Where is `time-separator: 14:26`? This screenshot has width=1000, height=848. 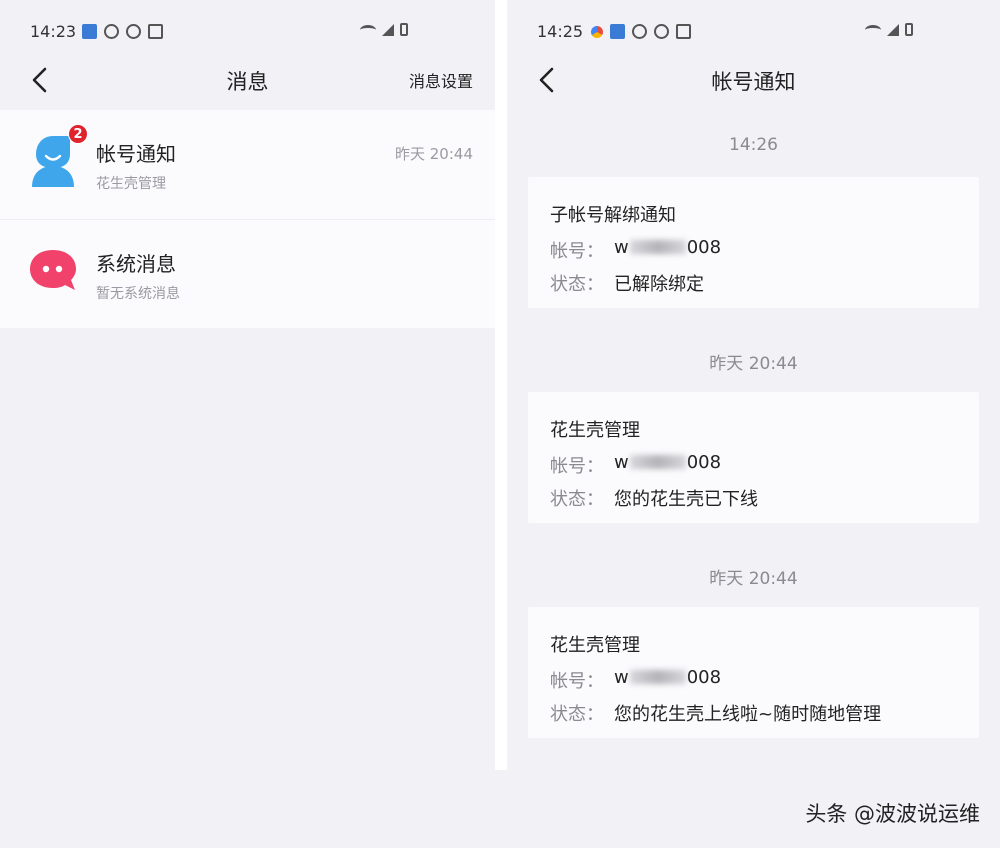
time-separator: 14:26 is located at coordinates (753, 145).